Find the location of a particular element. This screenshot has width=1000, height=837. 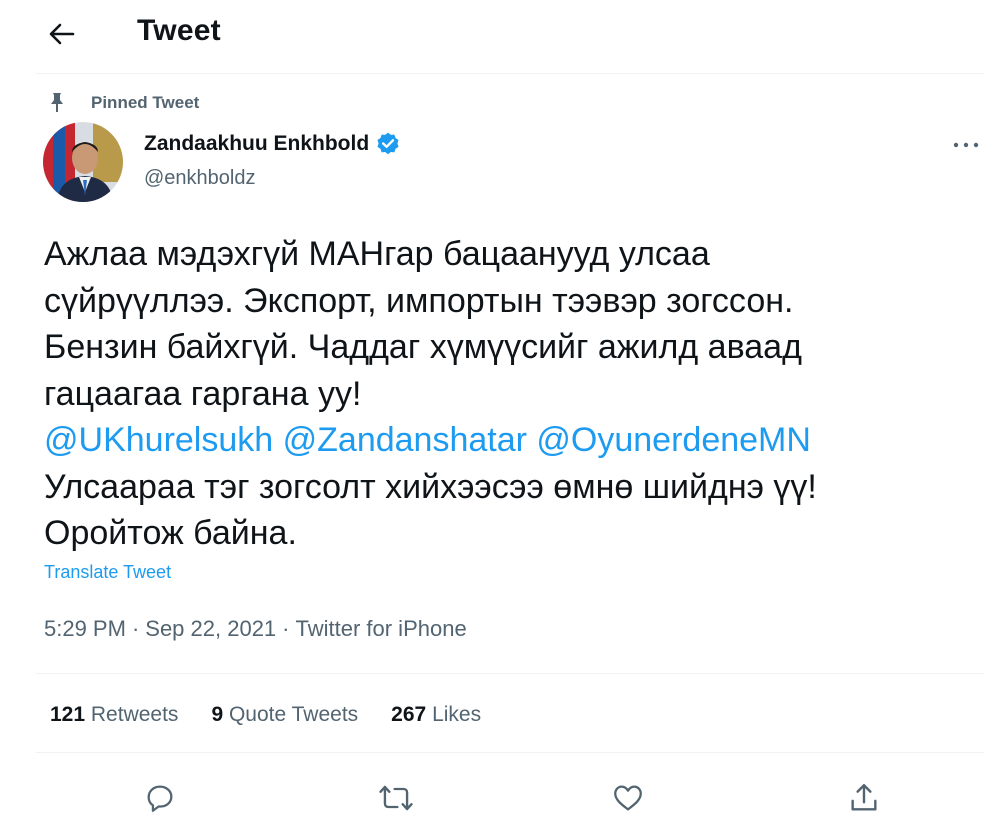

tweet-meta: 5:29 PM · Sep 22, 2021 · Twitter for iPhone is located at coordinates (255, 629).